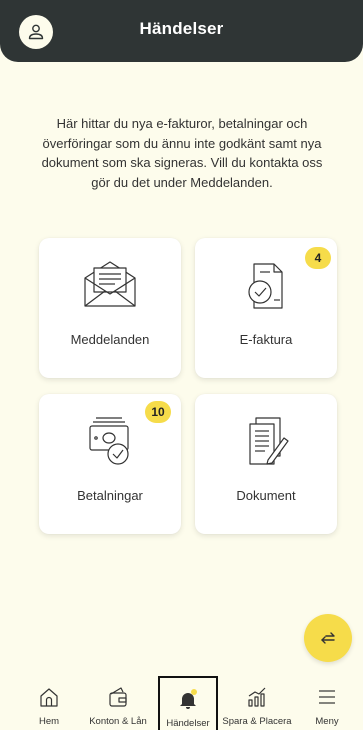  I want to click on e-invoice-card: 4 E-faktura, so click(266, 308).